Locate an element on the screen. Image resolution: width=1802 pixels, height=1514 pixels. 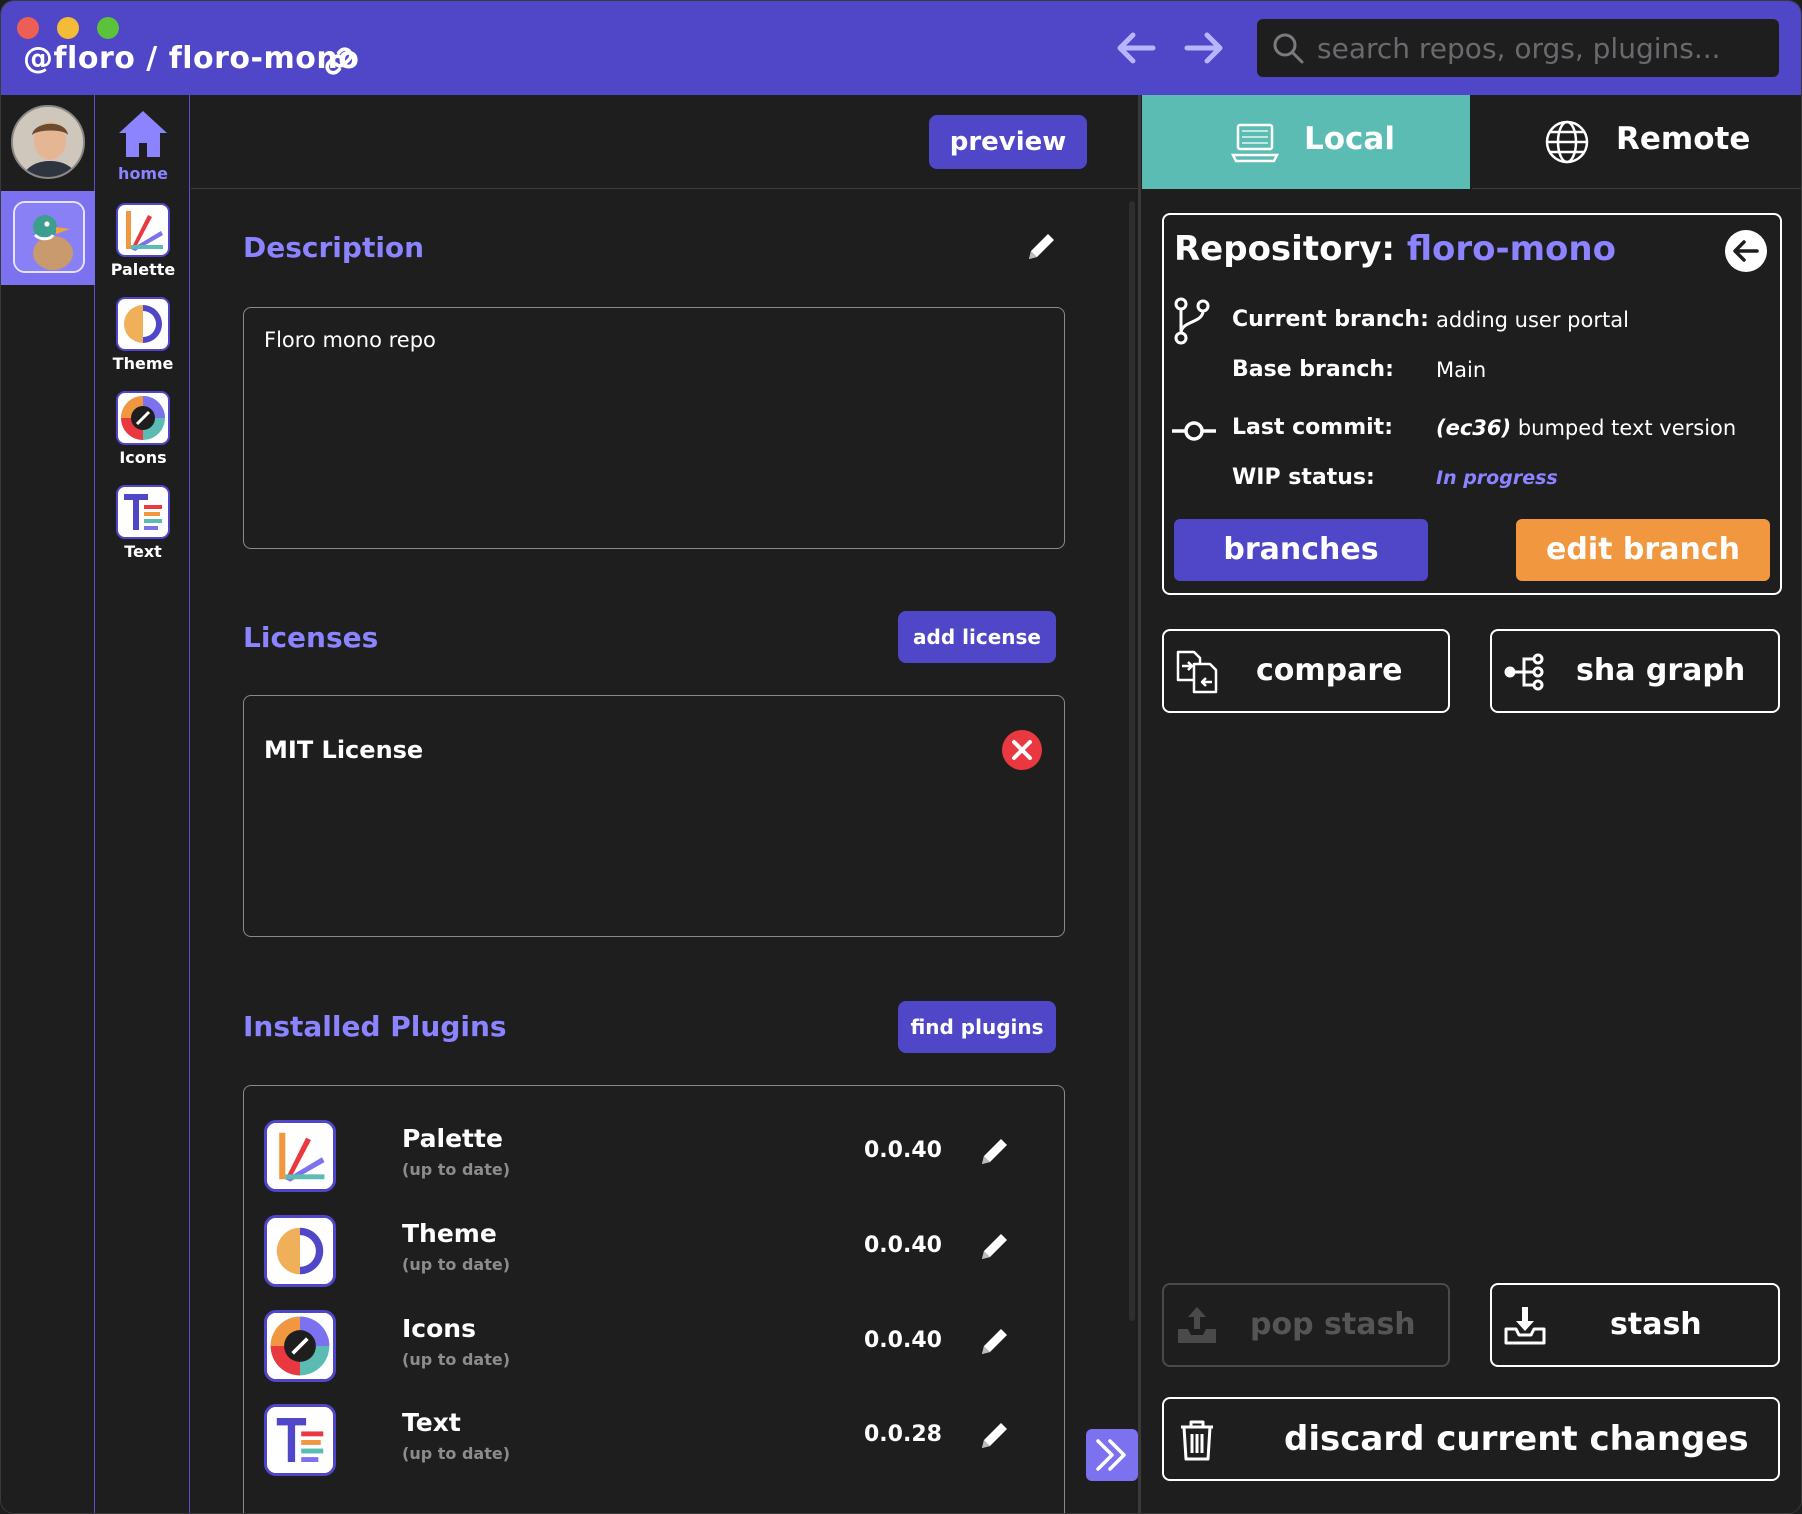
home-icon is located at coordinates (143, 134).